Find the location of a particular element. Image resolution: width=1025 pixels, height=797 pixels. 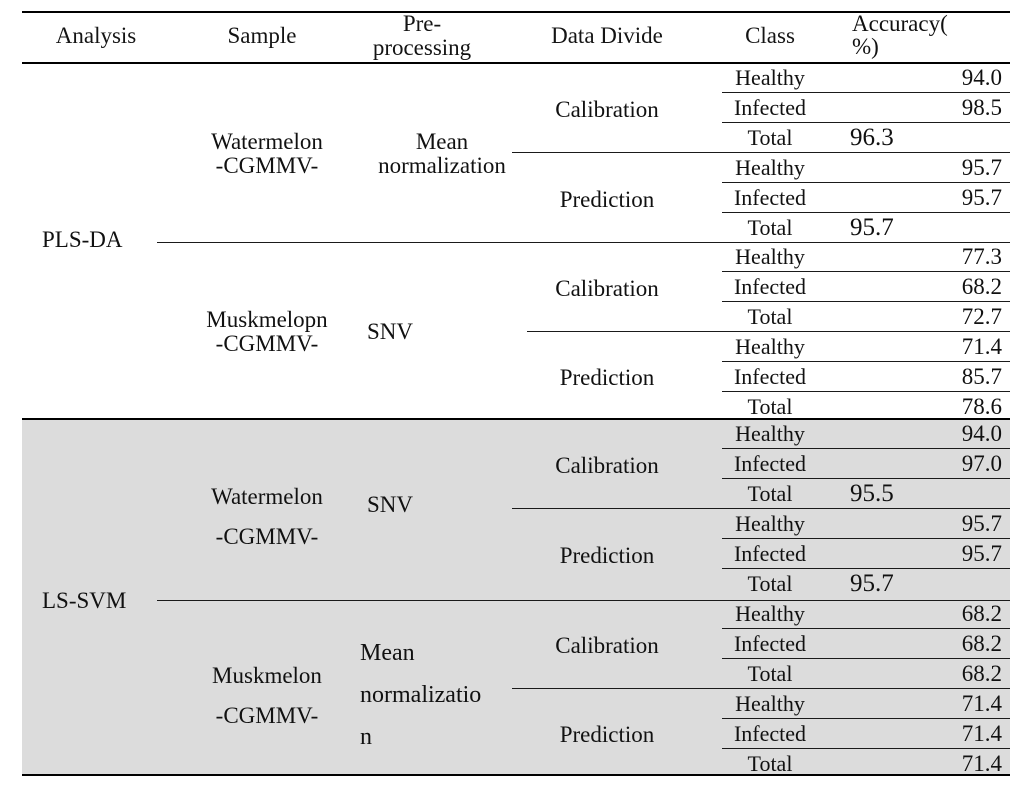

sample-label-muskmelon-lssvm: Muskmelon -CGMMV- is located at coordinates (267, 696).